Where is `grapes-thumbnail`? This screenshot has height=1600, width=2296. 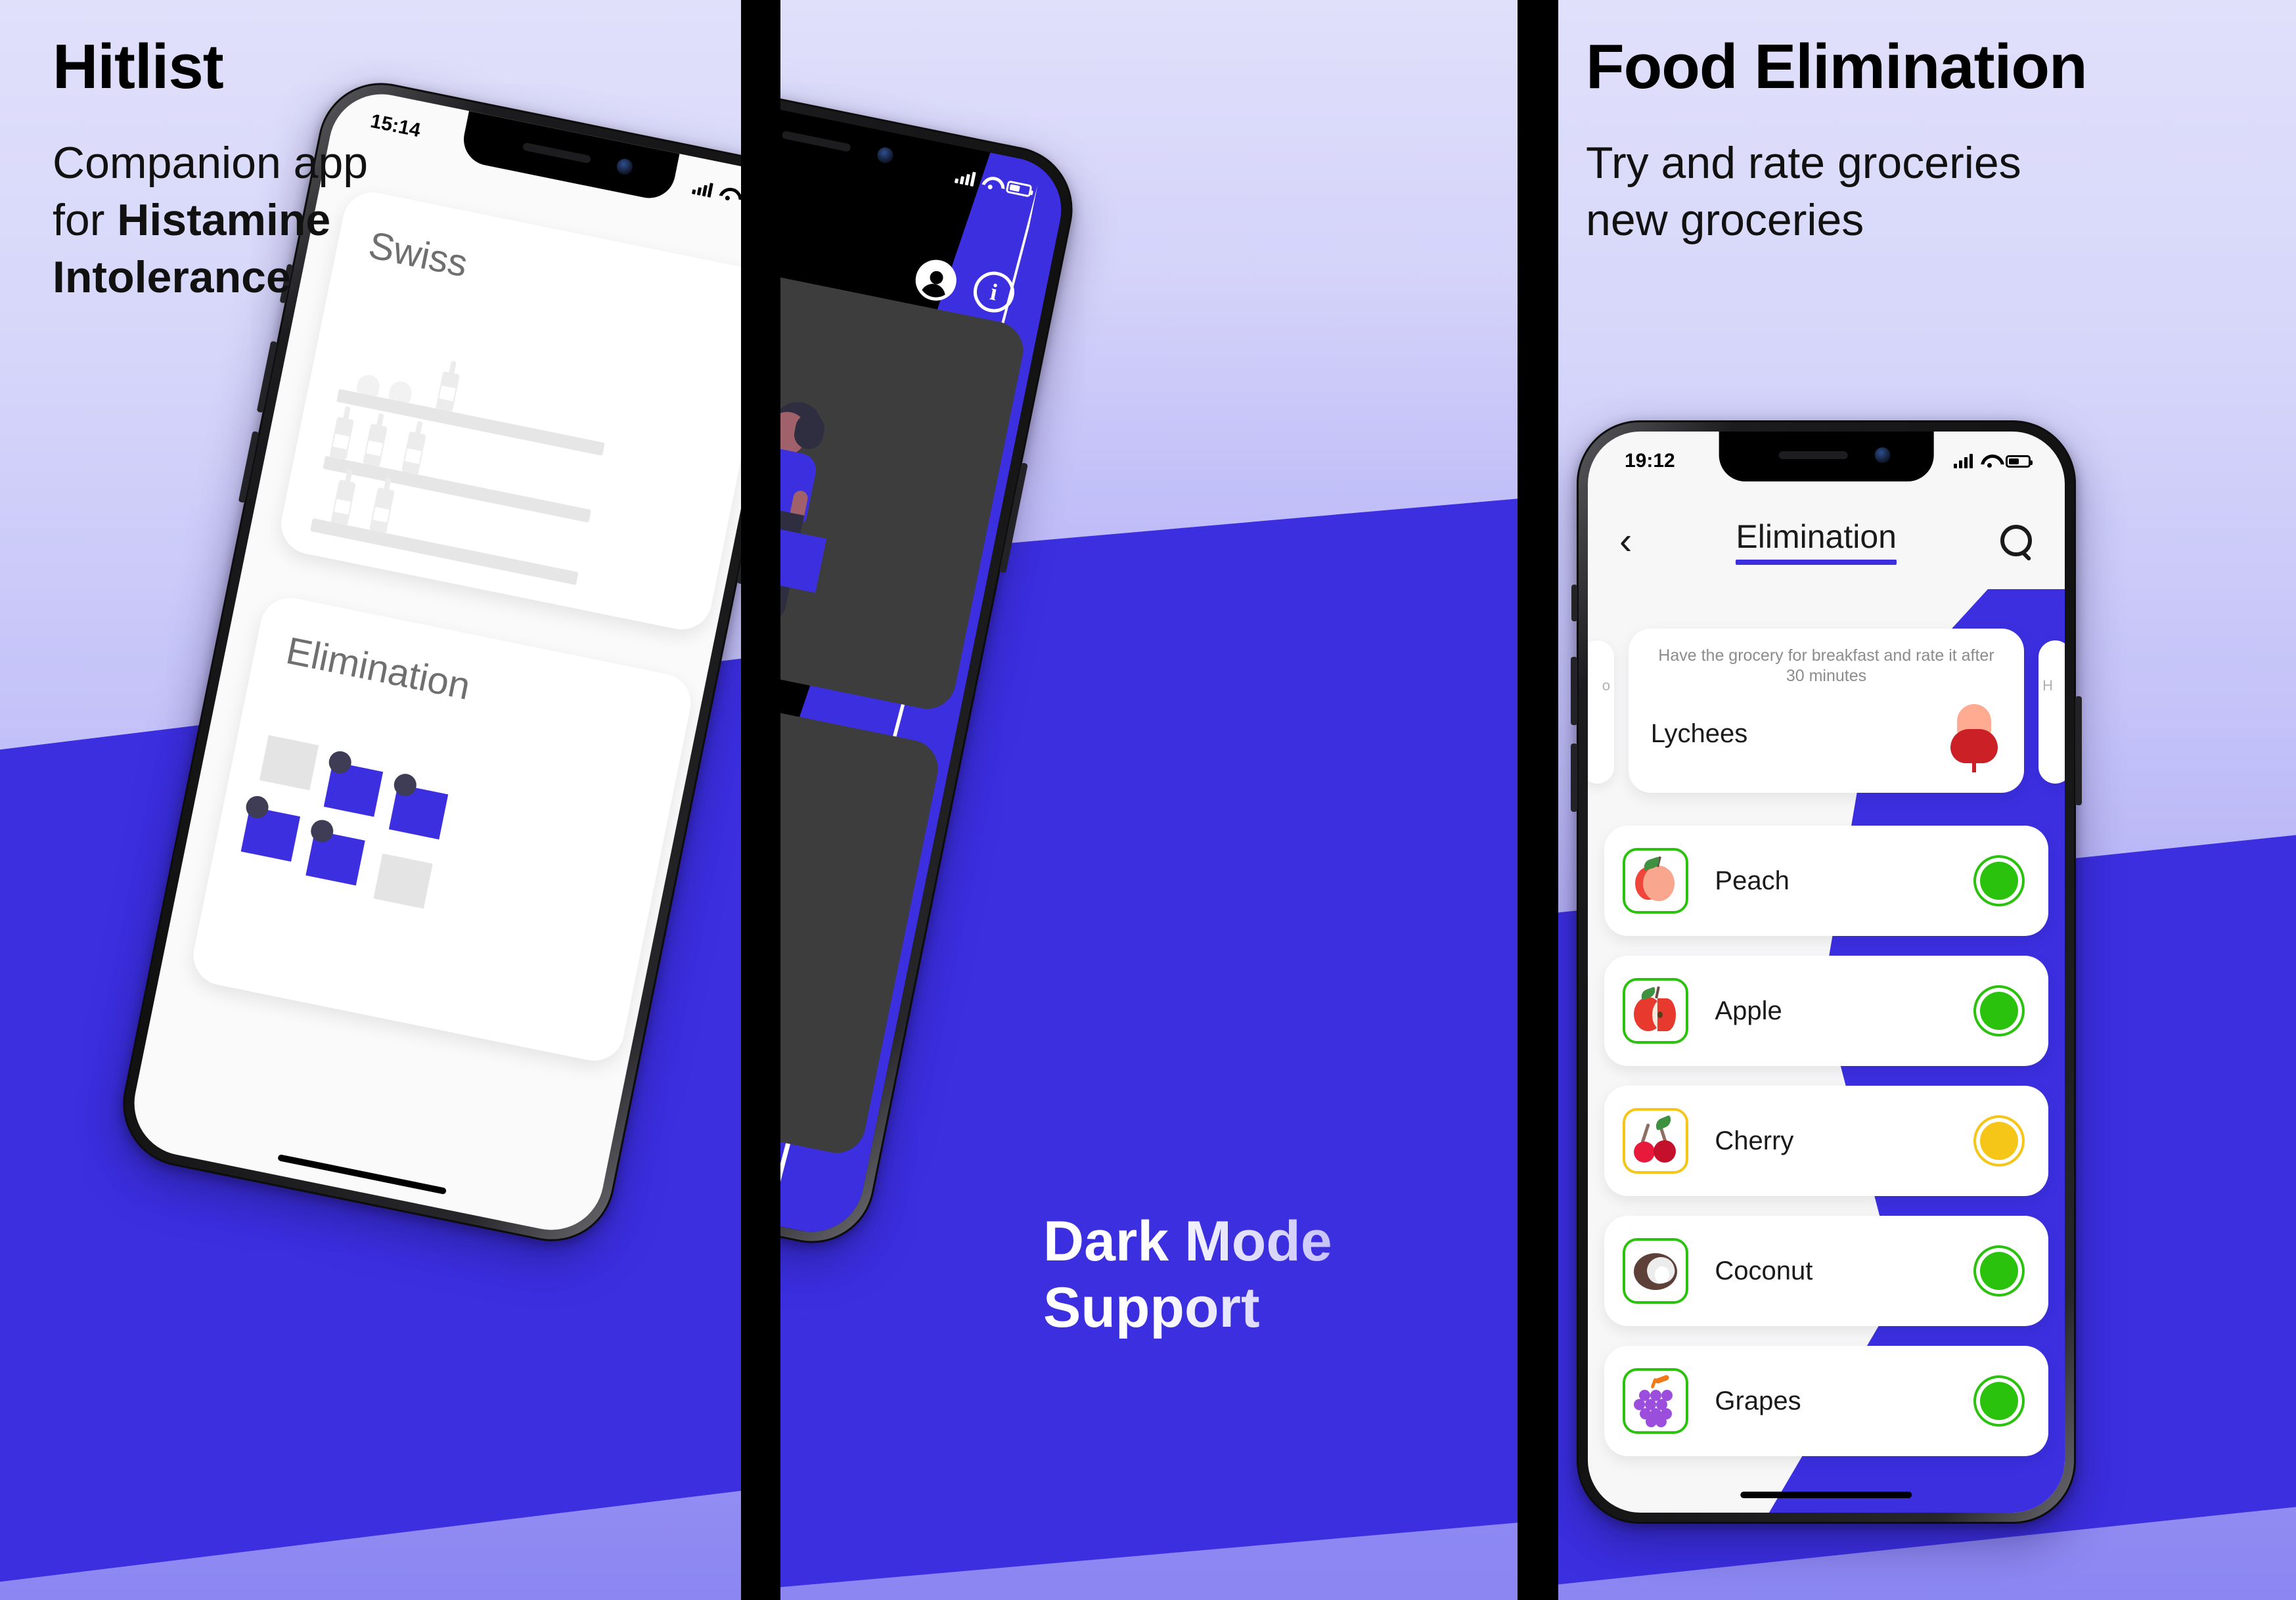 grapes-thumbnail is located at coordinates (1656, 1401).